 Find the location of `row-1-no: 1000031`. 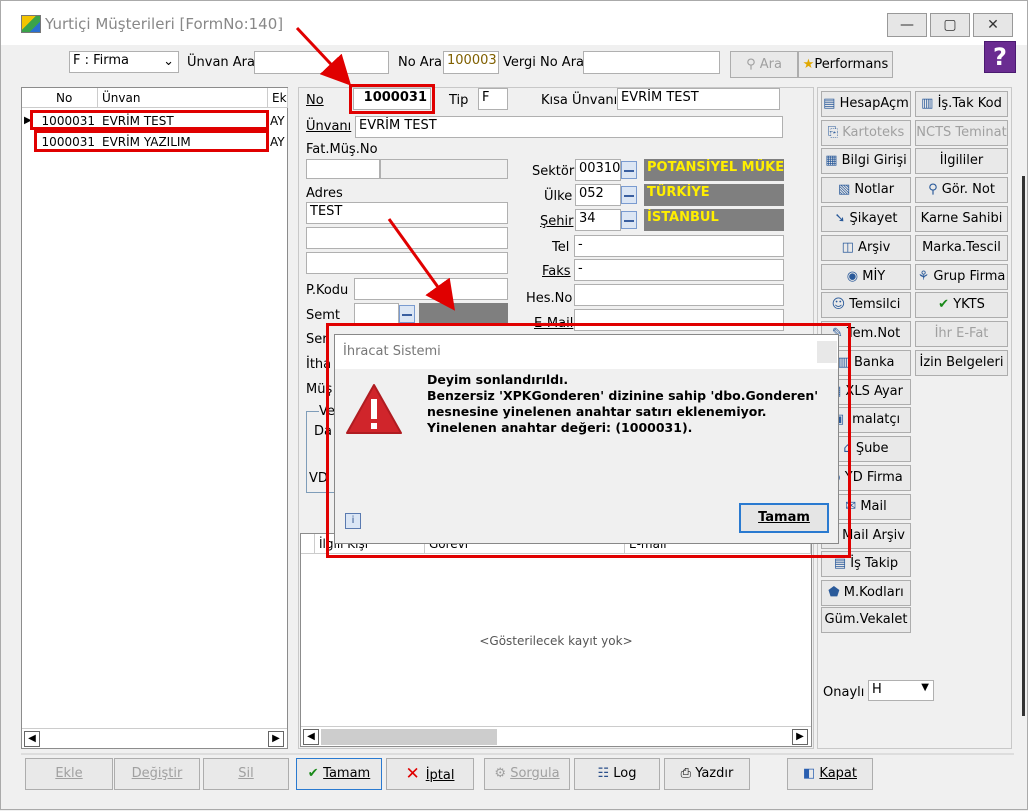

row-1-no: 1000031 is located at coordinates (65, 121).